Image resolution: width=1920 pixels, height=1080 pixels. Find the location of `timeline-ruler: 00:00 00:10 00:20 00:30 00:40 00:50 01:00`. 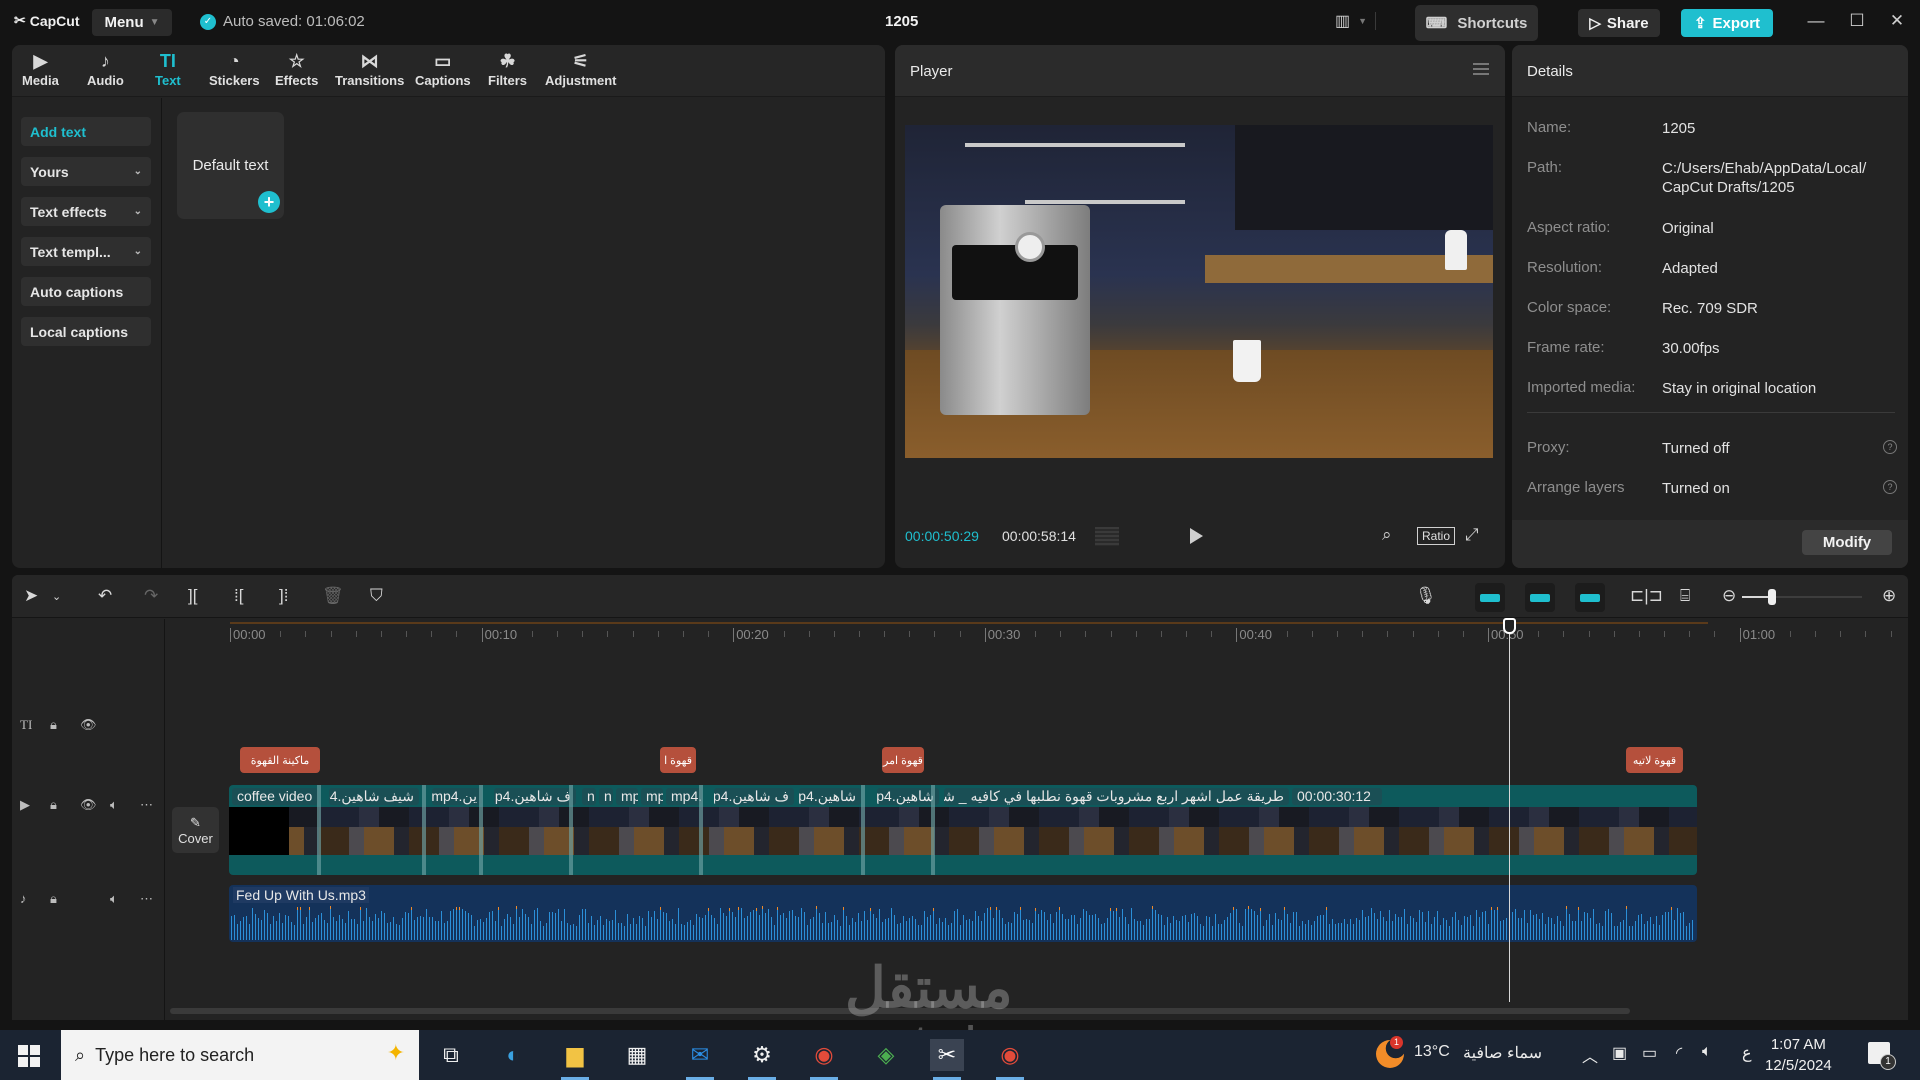

timeline-ruler: 00:00 00:10 00:20 00:30 00:40 00:50 01:00 is located at coordinates (960, 633).